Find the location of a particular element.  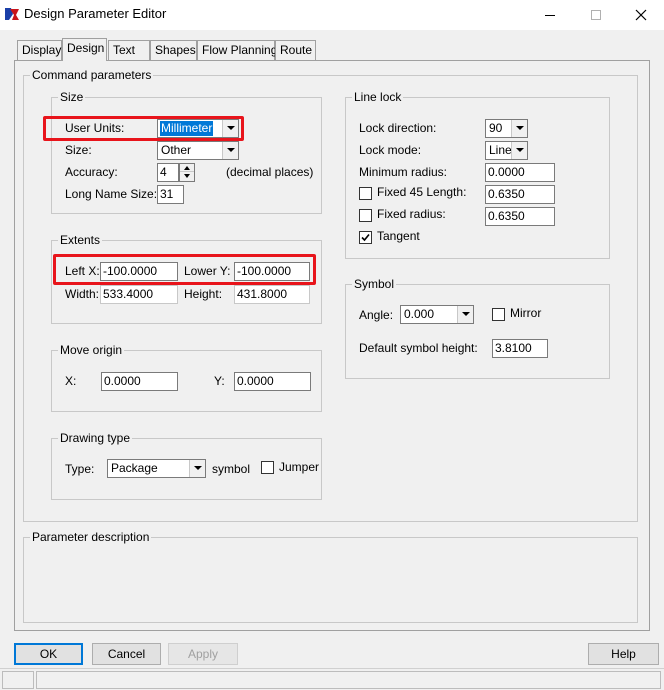

angle-select: 0.000 is located at coordinates (437, 314).